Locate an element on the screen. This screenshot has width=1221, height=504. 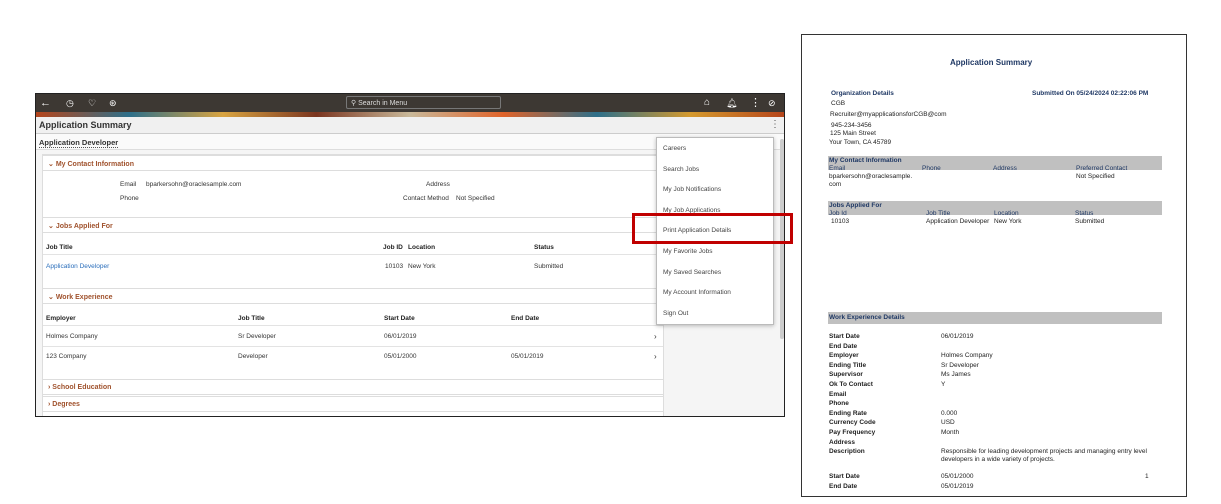
field-label: Email is located at coordinates (838, 394).